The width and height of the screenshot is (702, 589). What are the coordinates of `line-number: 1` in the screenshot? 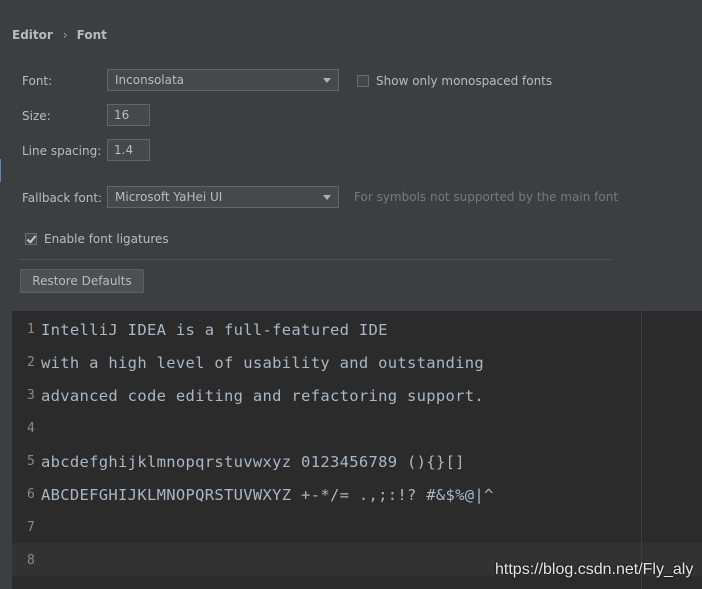 It's located at (31, 329).